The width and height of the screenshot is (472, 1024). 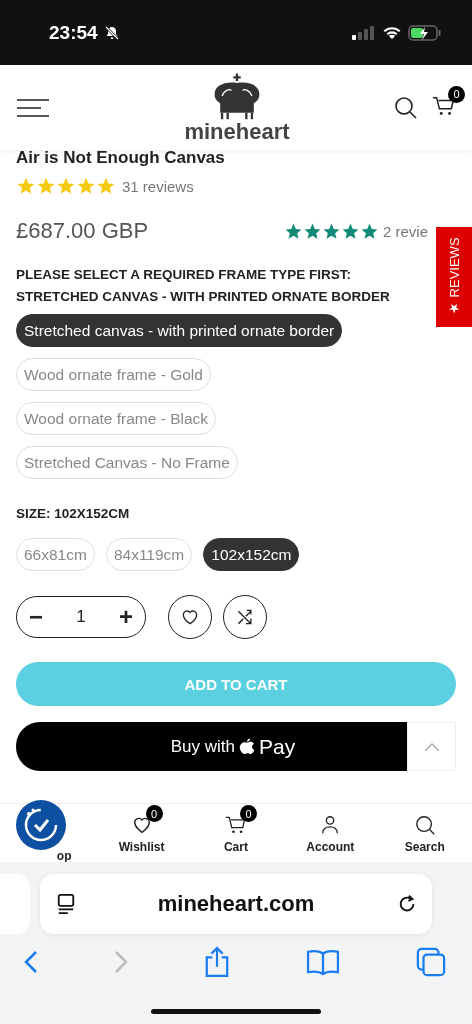 I want to click on quantity-value: 1, so click(x=81, y=617).